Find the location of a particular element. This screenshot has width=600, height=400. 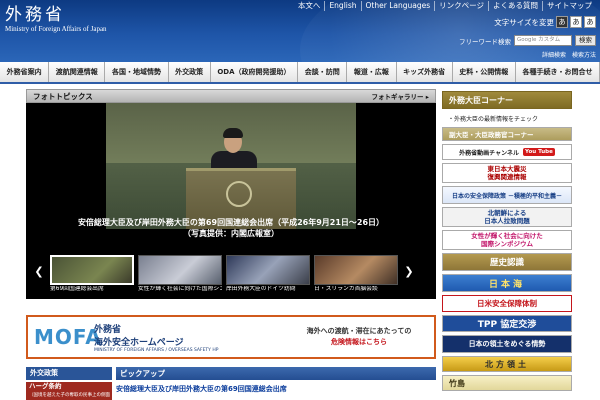

abduction-issue-link: 北朝鮮による 日本人拉致問題 is located at coordinates (507, 217).